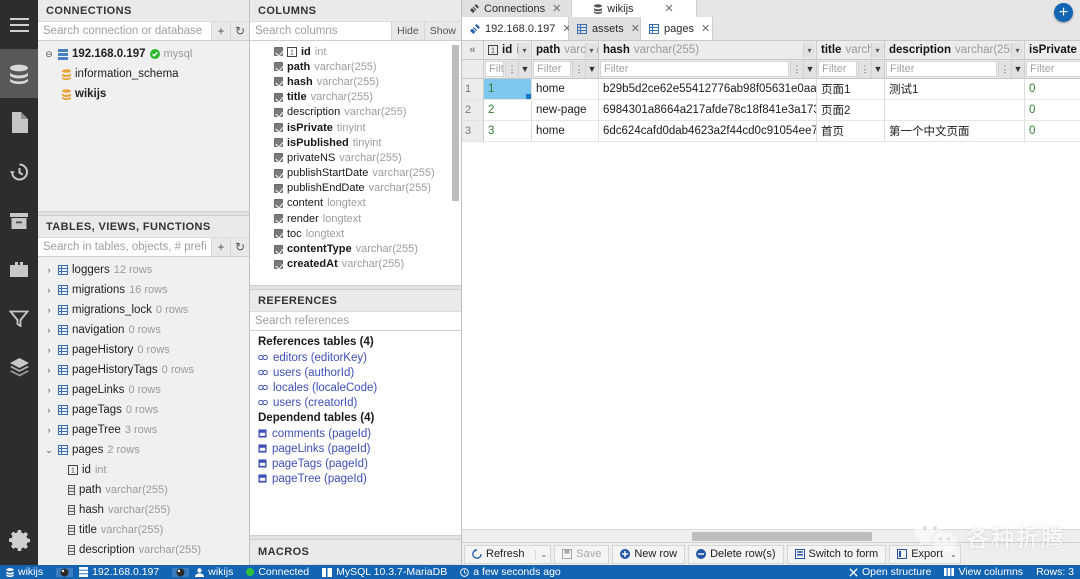  Describe the element at coordinates (1063, 12) in the screenshot. I see `add-tab-button: +` at that location.